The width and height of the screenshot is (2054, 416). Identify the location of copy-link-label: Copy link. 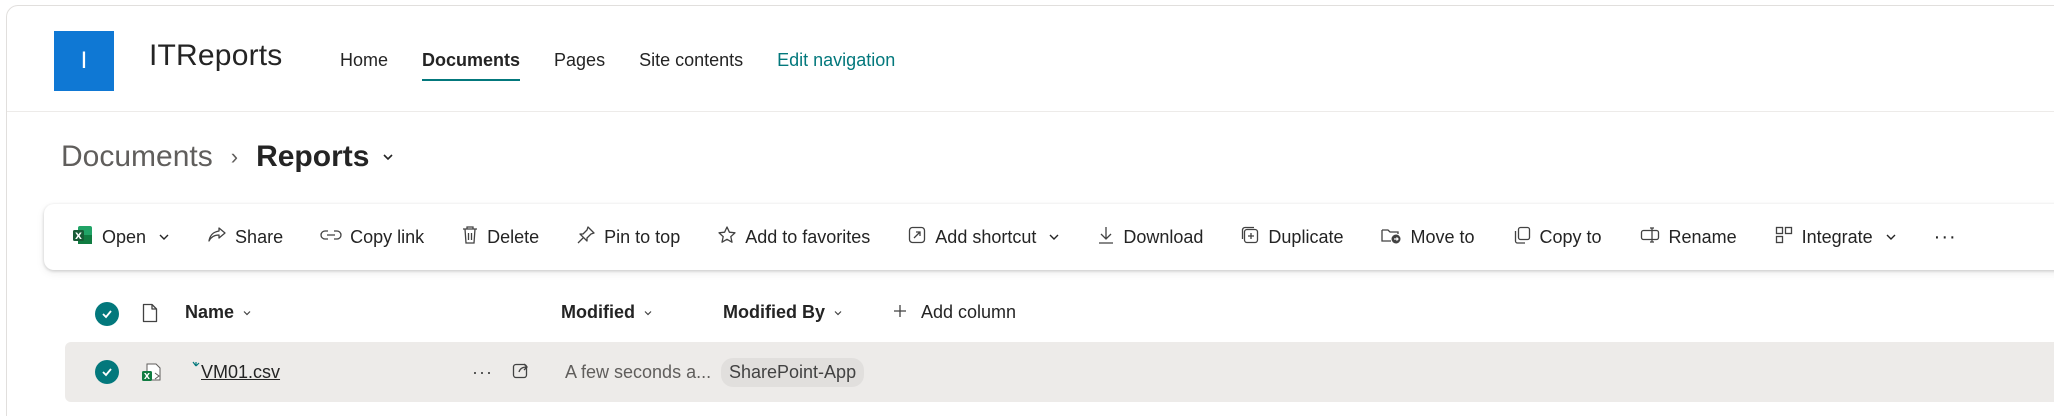
(387, 236).